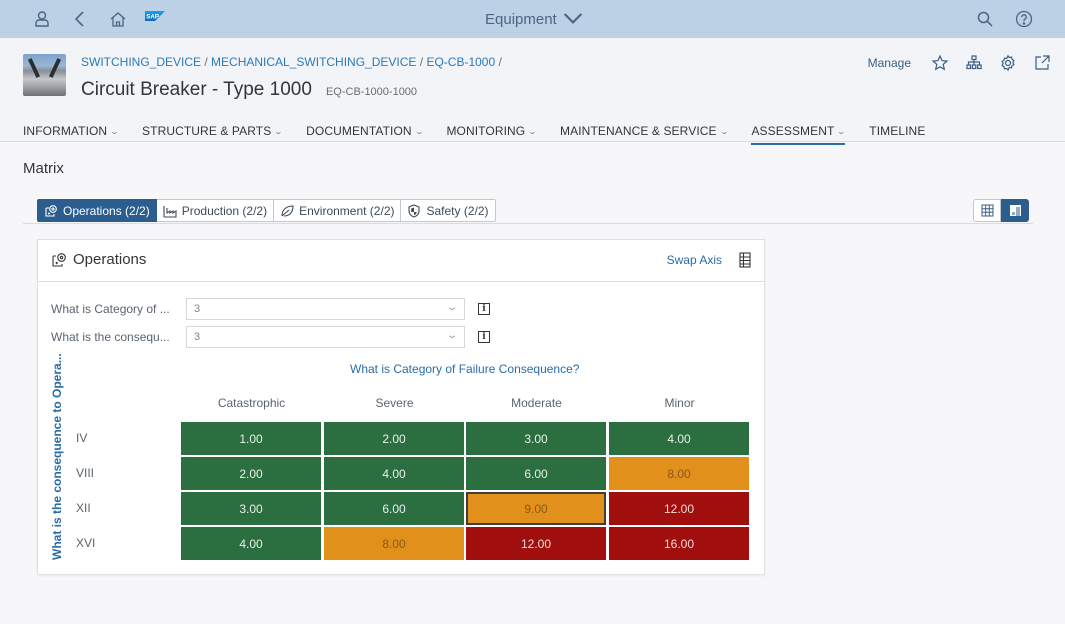 The image size is (1065, 624). I want to click on help-icon, so click(1024, 19).